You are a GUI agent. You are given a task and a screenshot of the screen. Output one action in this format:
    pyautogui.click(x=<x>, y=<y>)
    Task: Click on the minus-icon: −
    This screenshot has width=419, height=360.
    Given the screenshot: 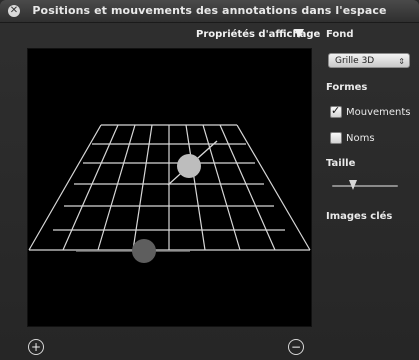 What is the action you would take?
    pyautogui.click(x=296, y=347)
    